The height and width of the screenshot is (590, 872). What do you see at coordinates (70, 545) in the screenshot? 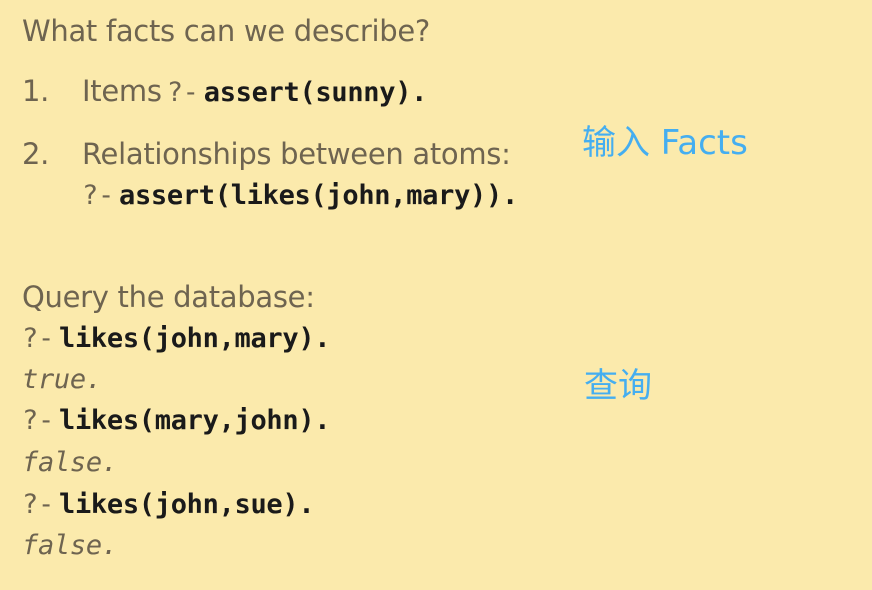
I see `query-3-result: false.` at bounding box center [70, 545].